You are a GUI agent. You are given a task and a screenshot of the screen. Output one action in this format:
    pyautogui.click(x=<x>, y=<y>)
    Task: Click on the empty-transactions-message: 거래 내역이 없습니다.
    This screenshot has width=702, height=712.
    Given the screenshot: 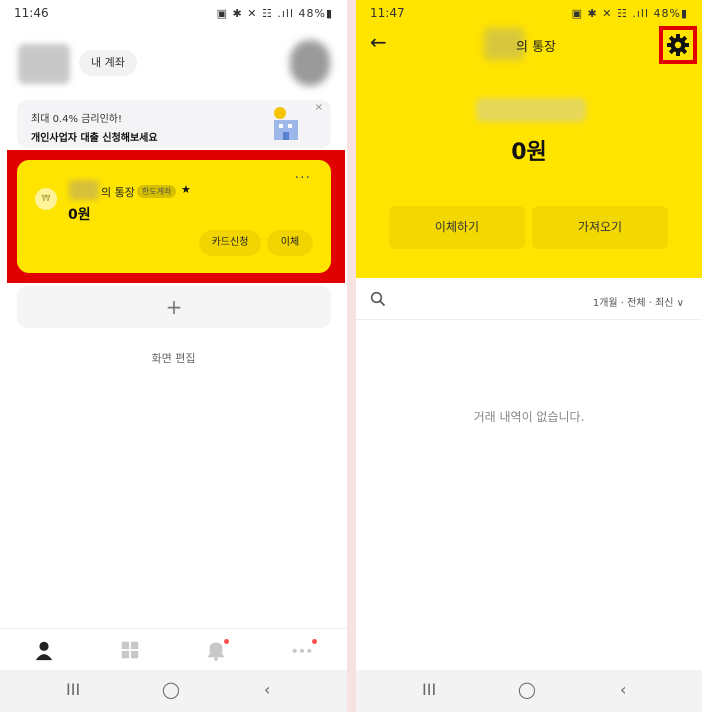 What is the action you would take?
    pyautogui.click(x=529, y=417)
    